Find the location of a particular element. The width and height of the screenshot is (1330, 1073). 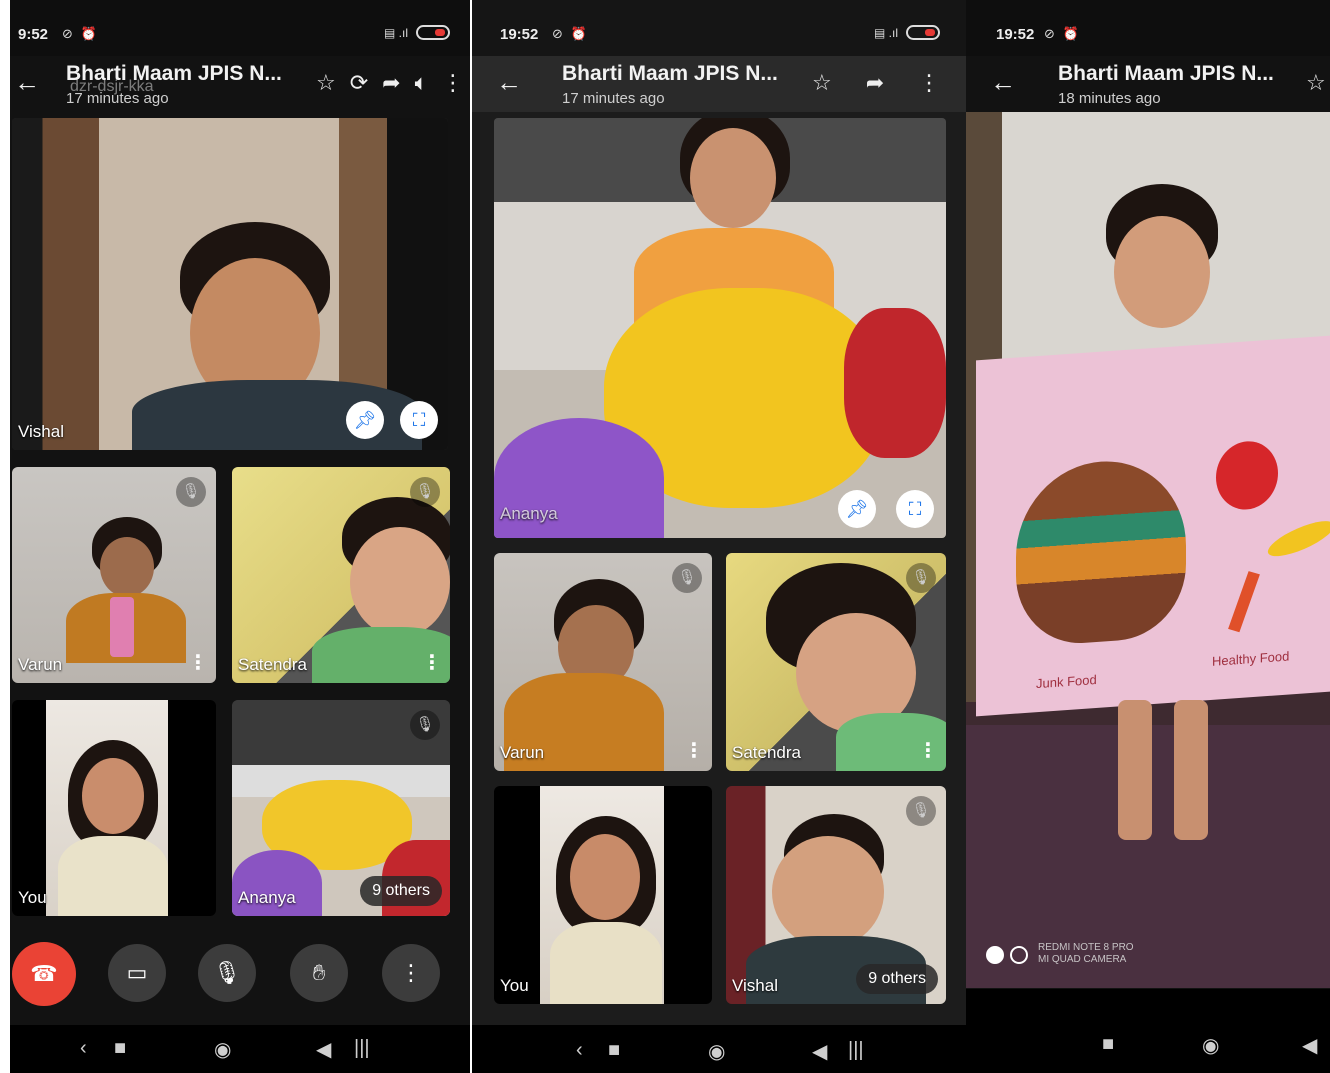

camera-watermark: REDMI NOTE 8 PRO MI QUAD CAMERA is located at coordinates (1086, 954).